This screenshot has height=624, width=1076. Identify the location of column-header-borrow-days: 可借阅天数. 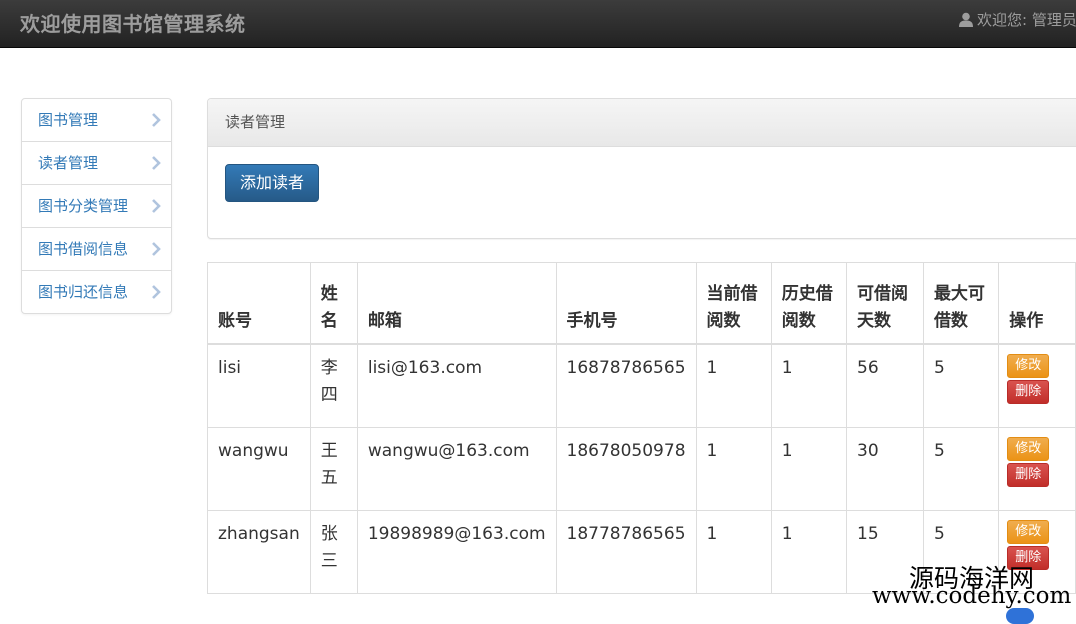
(885, 303).